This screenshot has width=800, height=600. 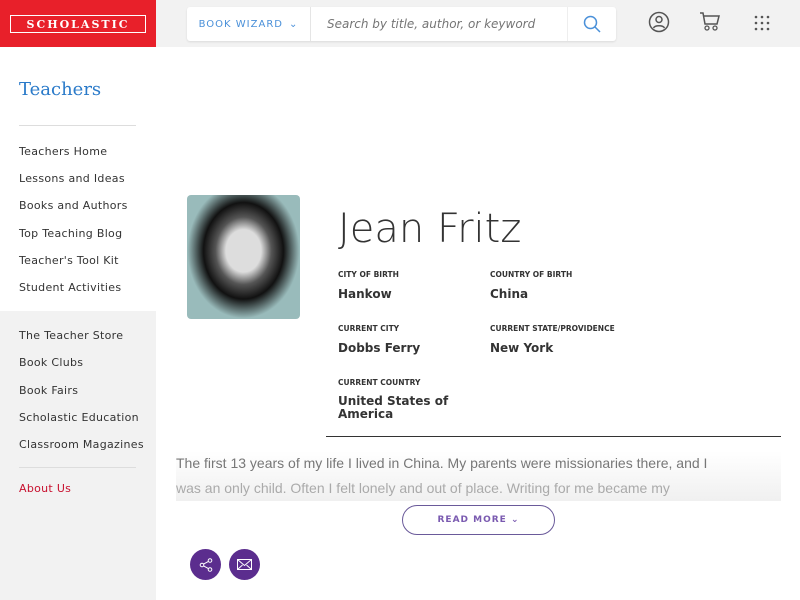 I want to click on sidebar-title: Teachers, so click(x=60, y=89).